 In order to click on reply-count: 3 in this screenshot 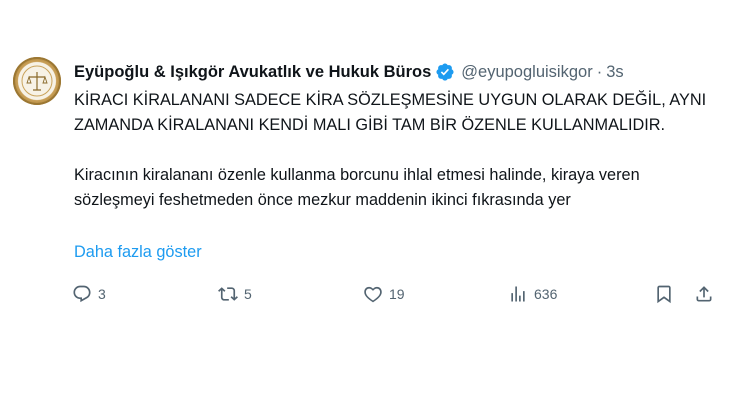, I will do `click(102, 294)`.